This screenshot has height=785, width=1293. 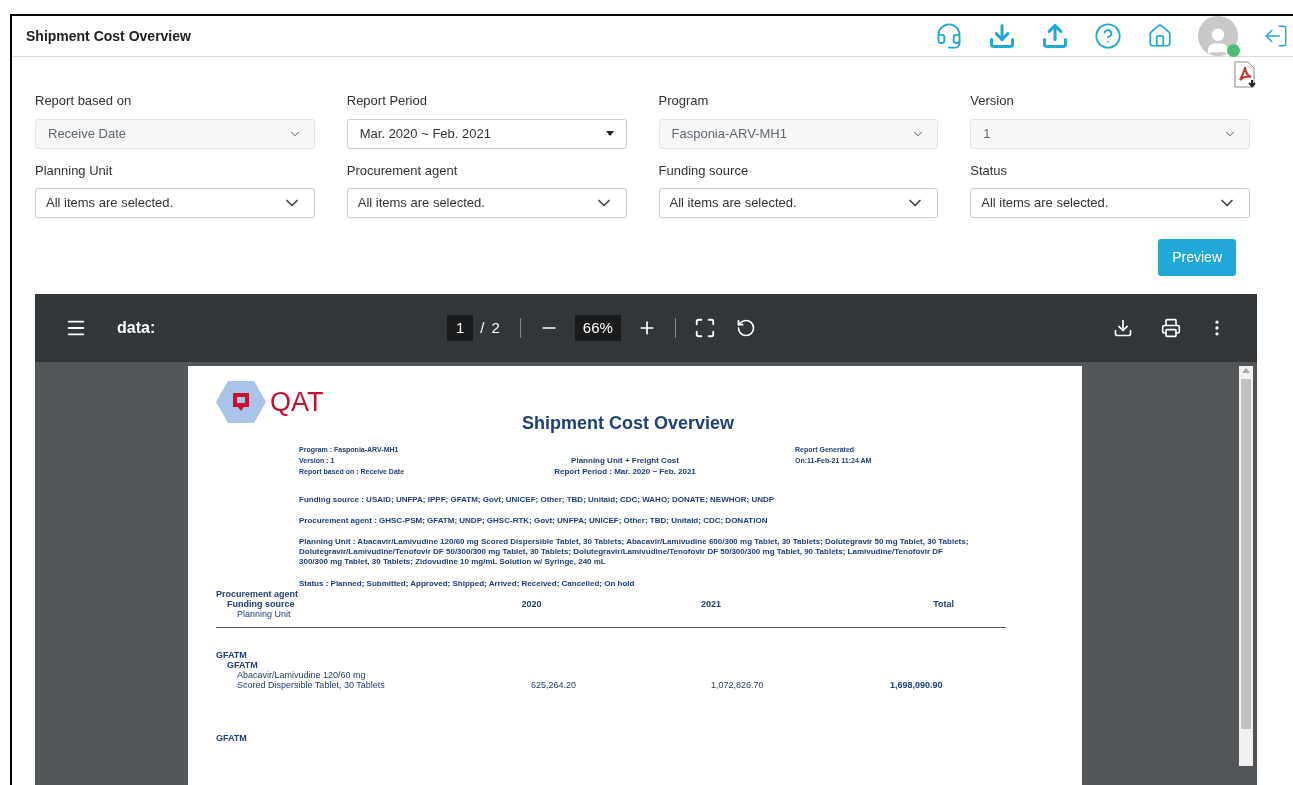 What do you see at coordinates (74, 170) in the screenshot?
I see `field-label: Planning Unit` at bounding box center [74, 170].